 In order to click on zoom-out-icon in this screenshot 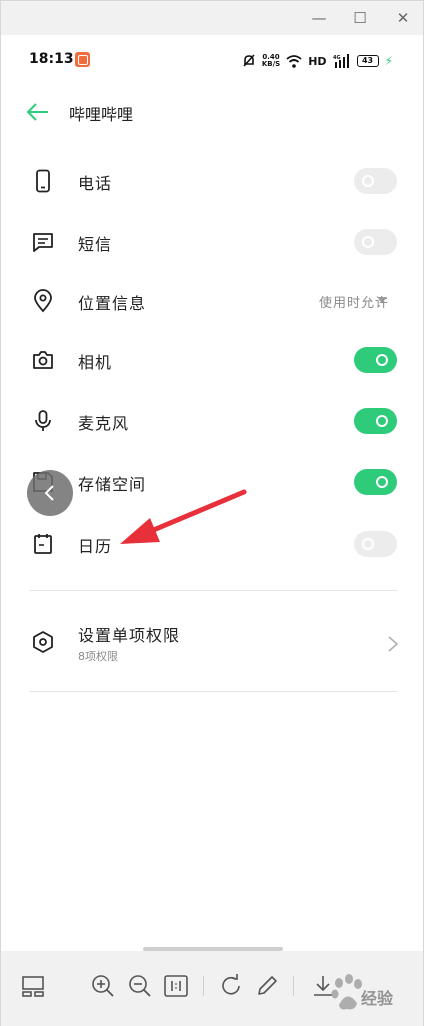, I will do `click(140, 986)`.